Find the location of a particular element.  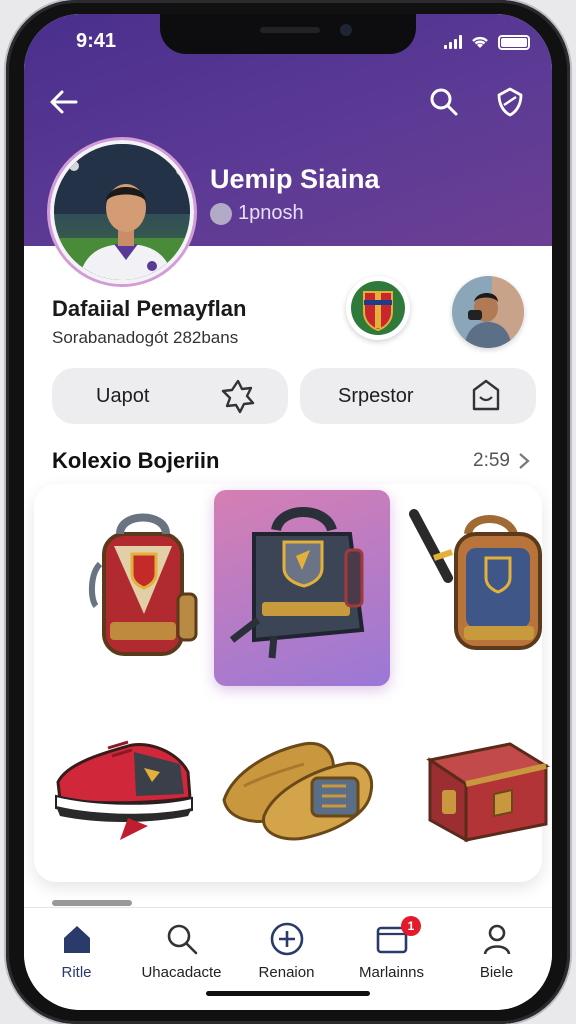

tab-search-label: Uhacadacte is located at coordinates (181, 972).